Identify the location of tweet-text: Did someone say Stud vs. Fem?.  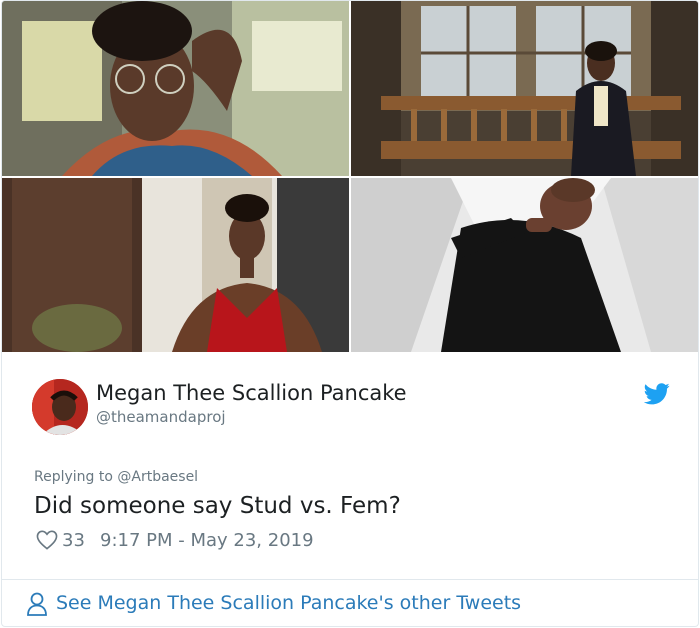
(217, 506).